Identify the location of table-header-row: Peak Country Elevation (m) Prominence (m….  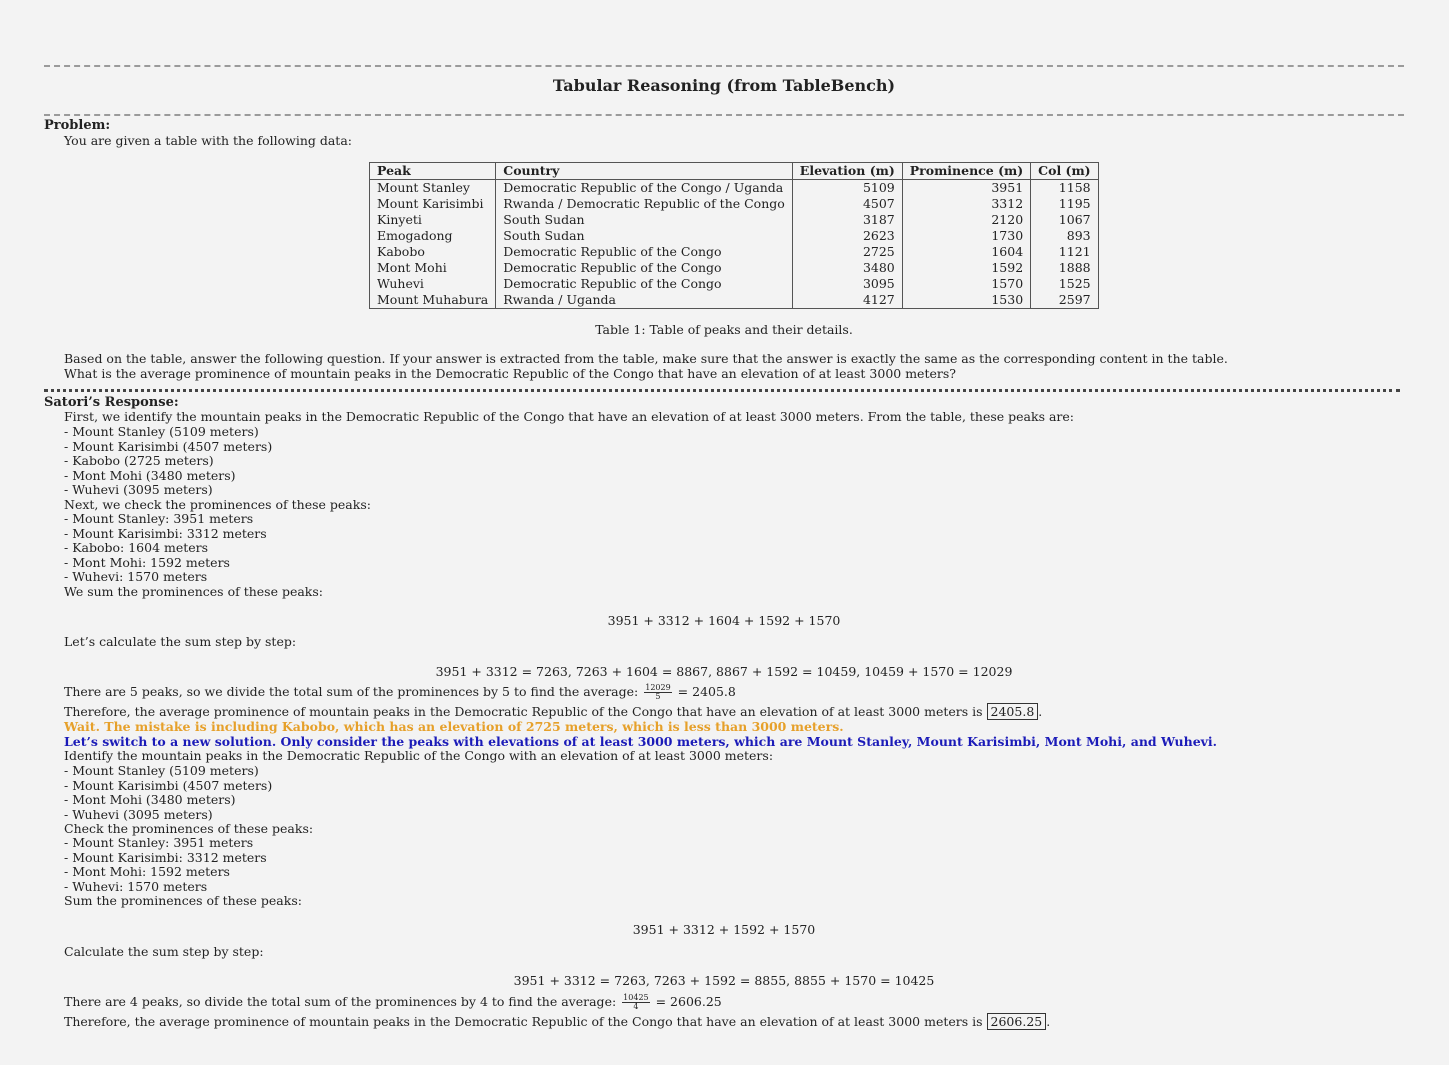
(733, 171).